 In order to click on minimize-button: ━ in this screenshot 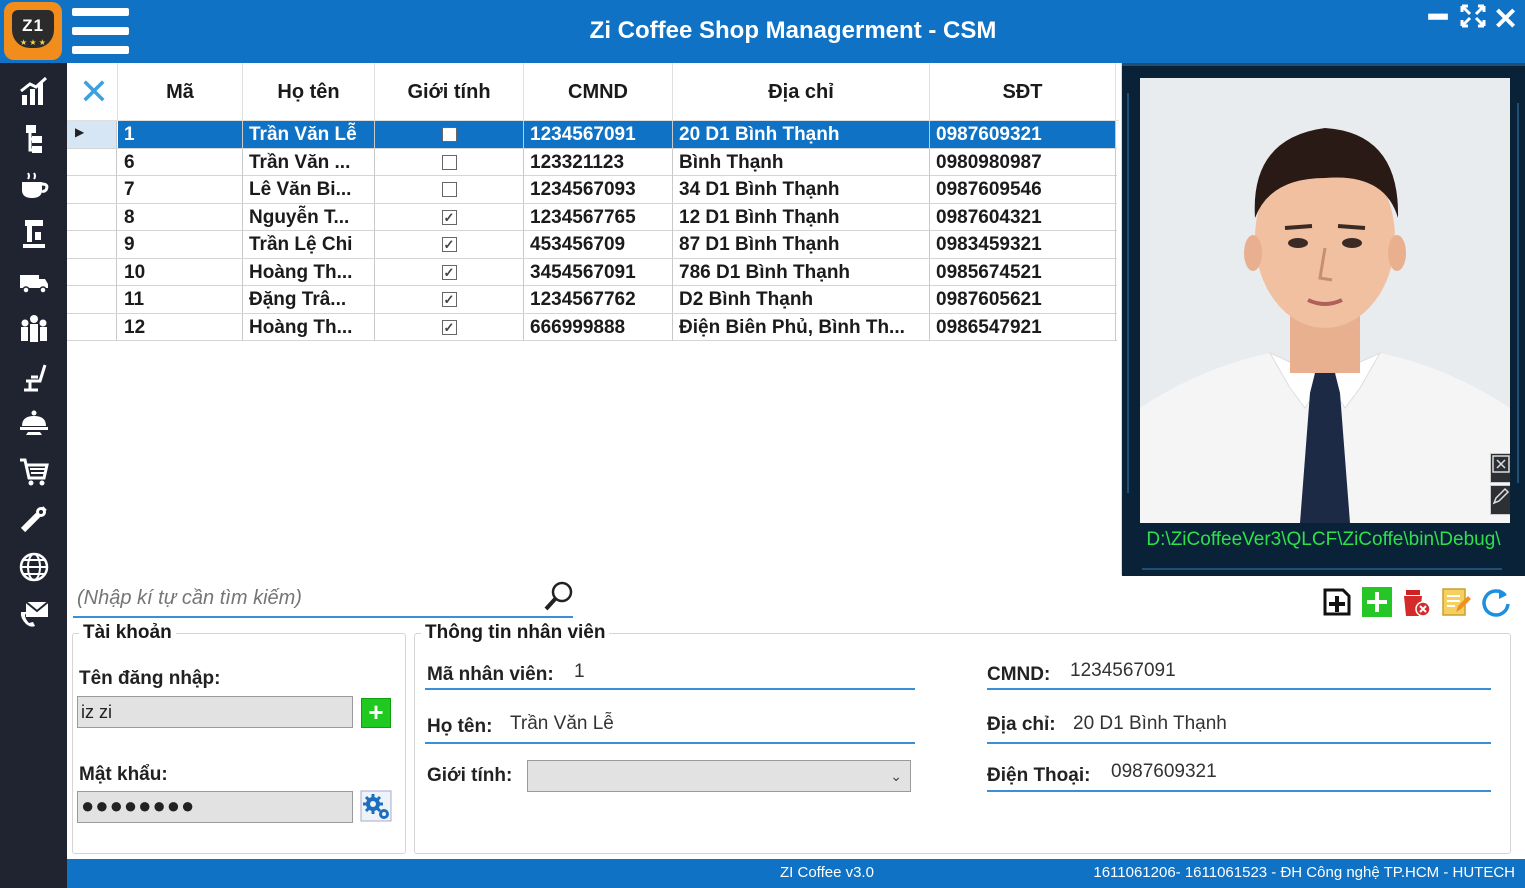, I will do `click(1438, 17)`.